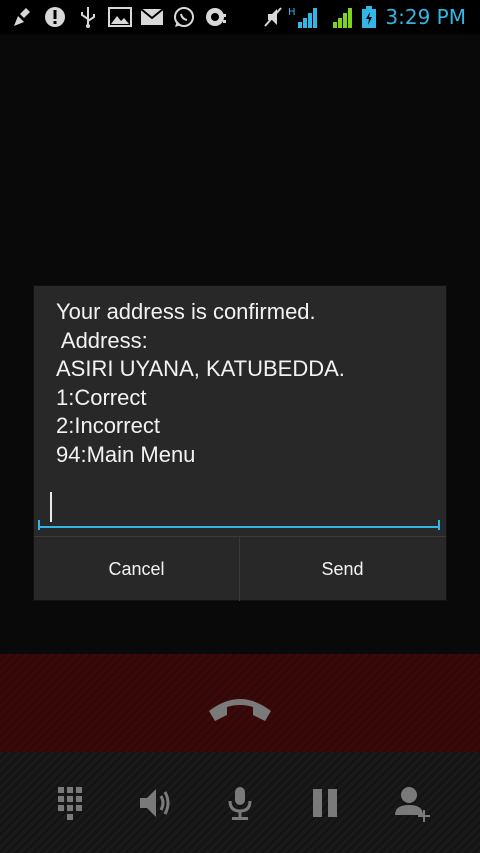 Image resolution: width=480 pixels, height=853 pixels. What do you see at coordinates (325, 803) in the screenshot?
I see `hold-icon` at bounding box center [325, 803].